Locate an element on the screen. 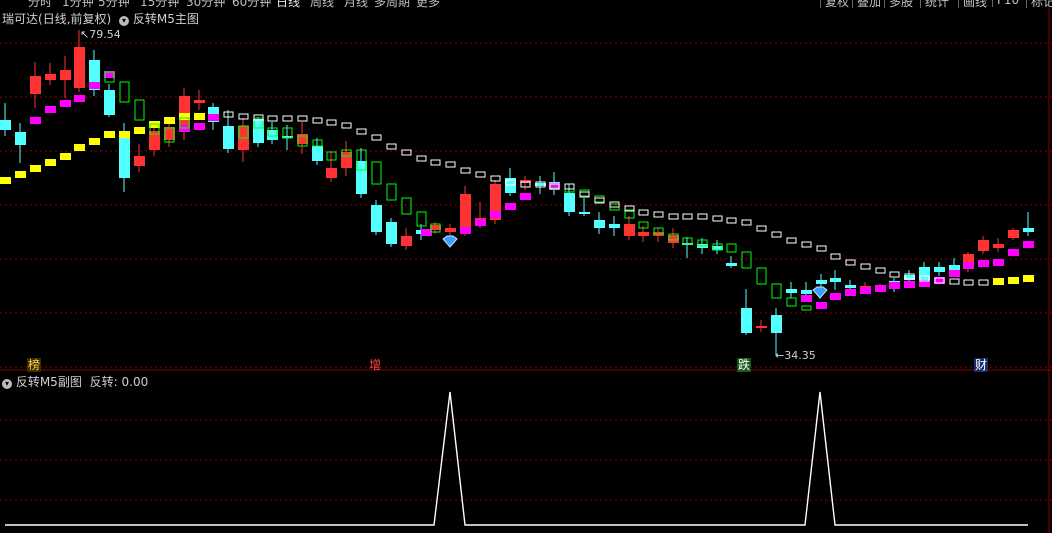 The width and height of the screenshot is (1052, 533). diamond-icon is located at coordinates (450, 241).